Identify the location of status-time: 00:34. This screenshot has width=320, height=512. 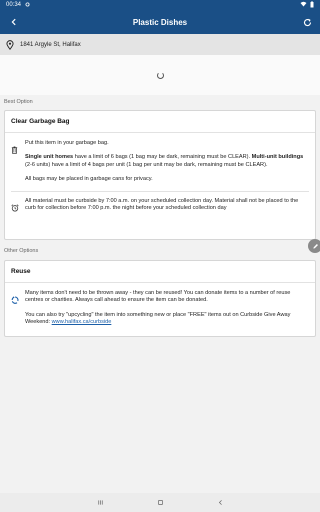
(14, 5).